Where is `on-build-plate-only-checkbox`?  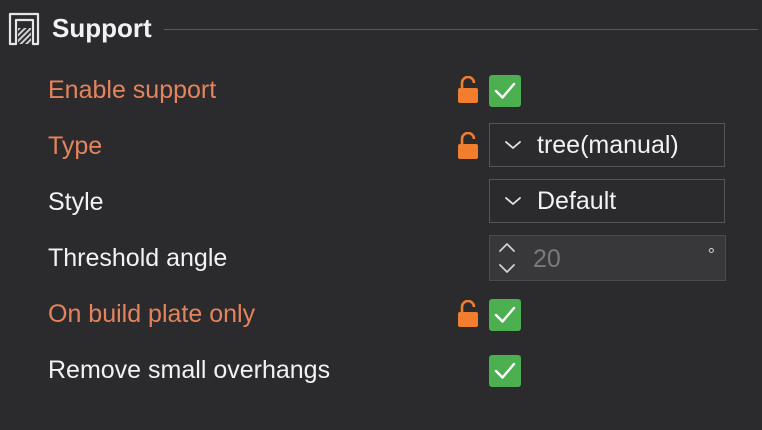 on-build-plate-only-checkbox is located at coordinates (505, 315).